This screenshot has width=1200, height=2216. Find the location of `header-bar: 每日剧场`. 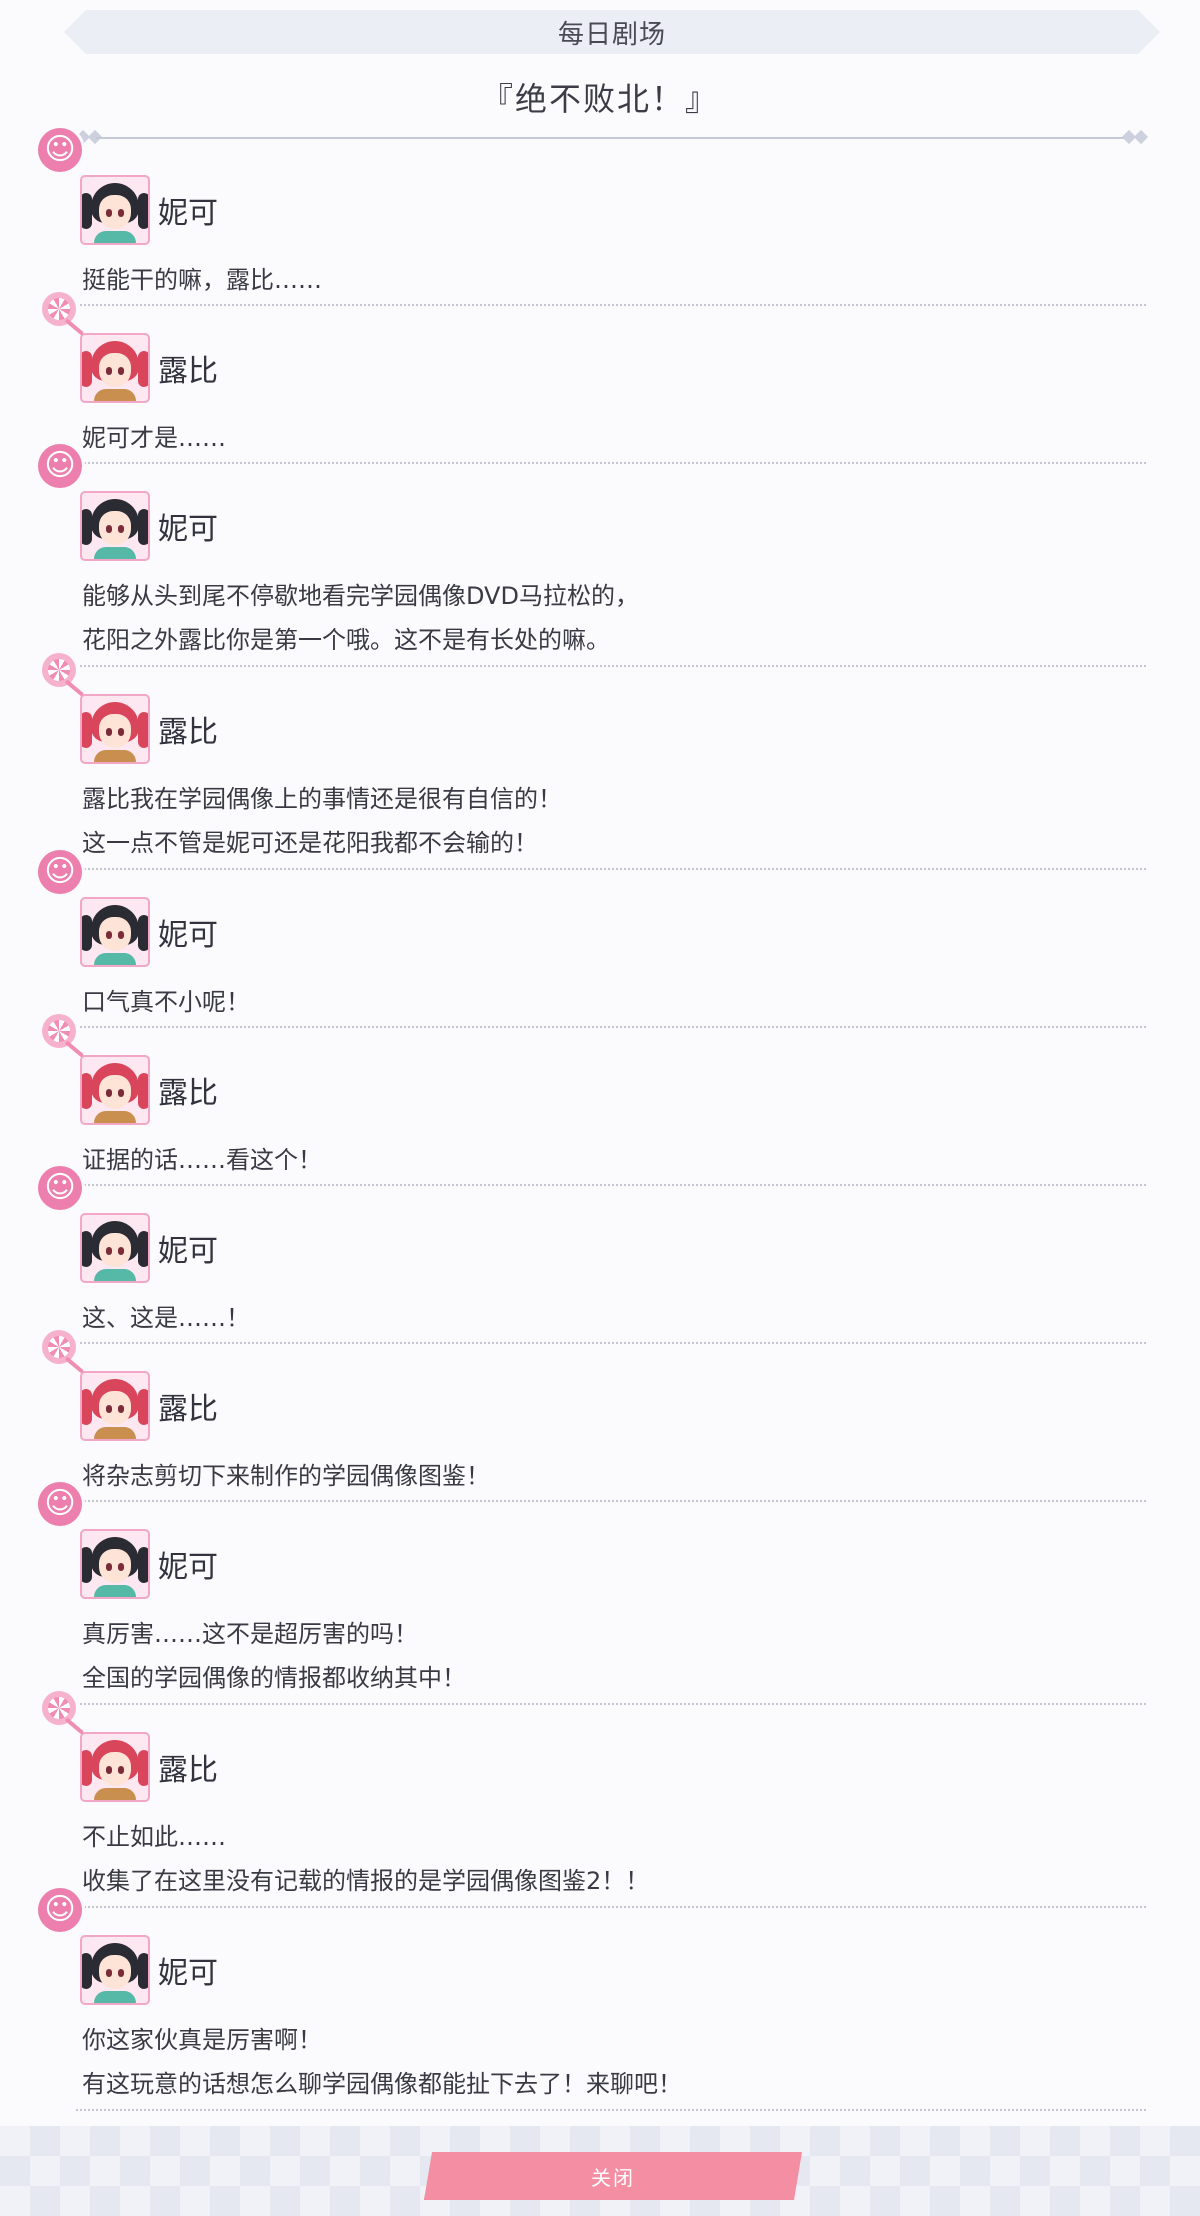

header-bar: 每日剧场 is located at coordinates (612, 32).